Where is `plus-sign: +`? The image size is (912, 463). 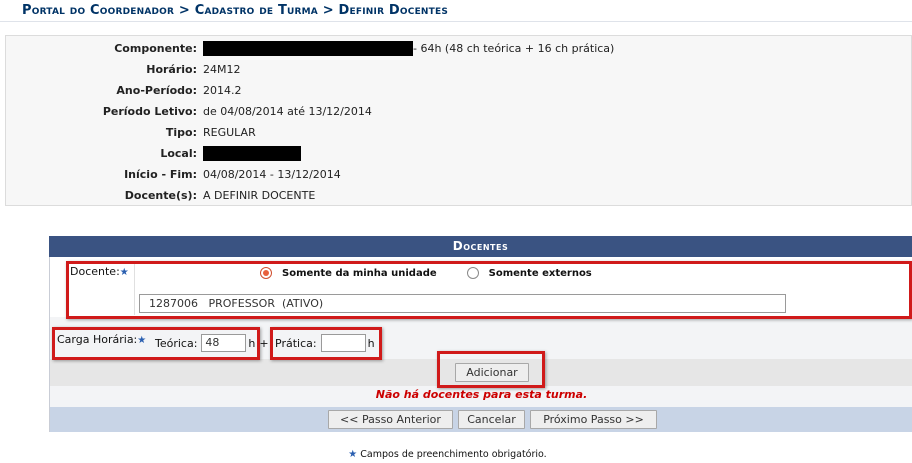
plus-sign: + is located at coordinates (264, 343).